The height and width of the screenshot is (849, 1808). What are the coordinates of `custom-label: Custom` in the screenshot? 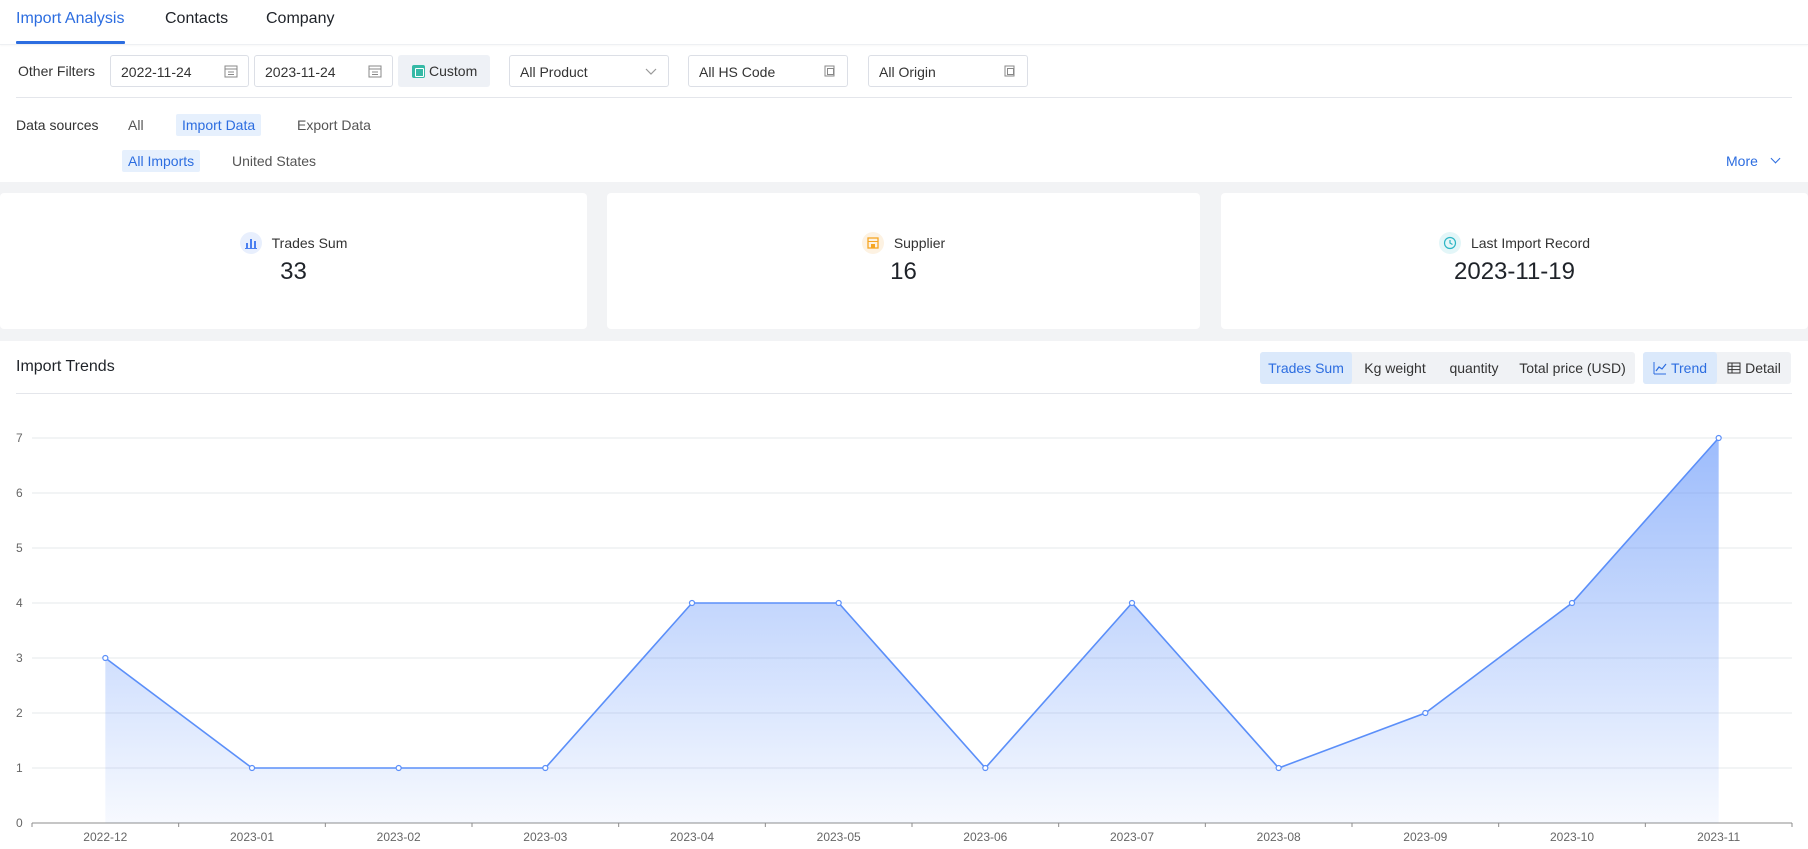 It's located at (453, 71).